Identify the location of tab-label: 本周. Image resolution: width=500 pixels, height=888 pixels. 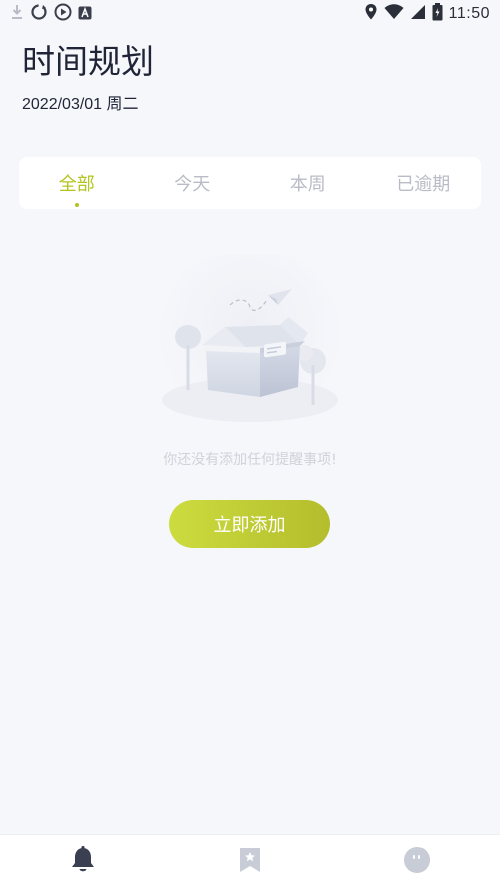
(307, 184).